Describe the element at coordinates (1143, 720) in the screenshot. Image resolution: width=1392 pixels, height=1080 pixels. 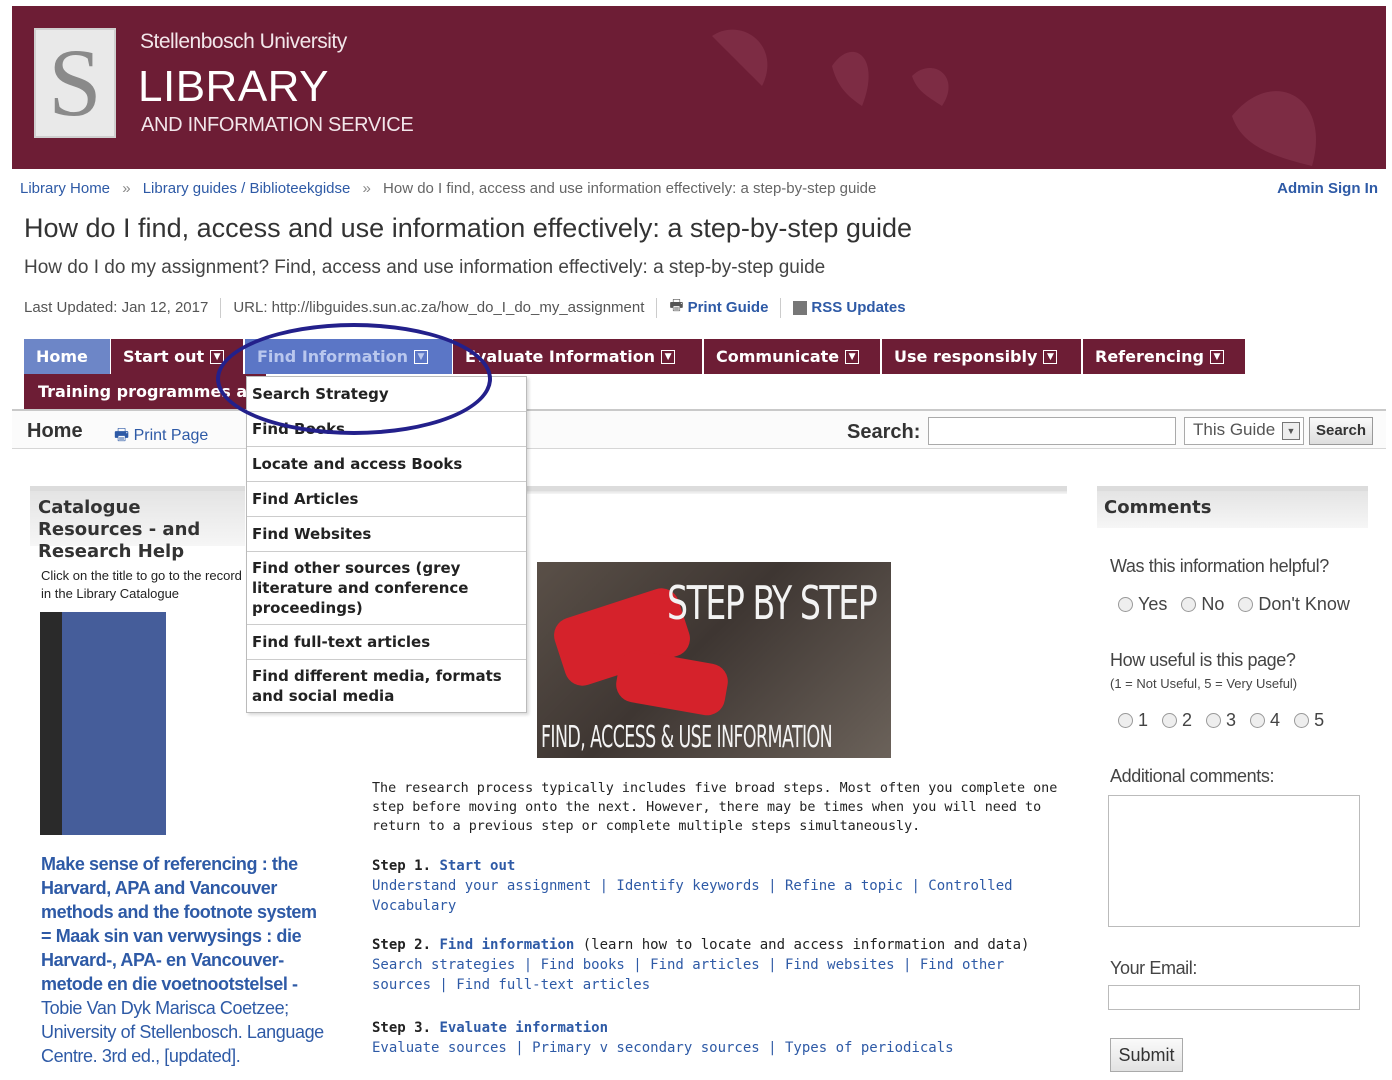
I see `radio-label: 1` at that location.